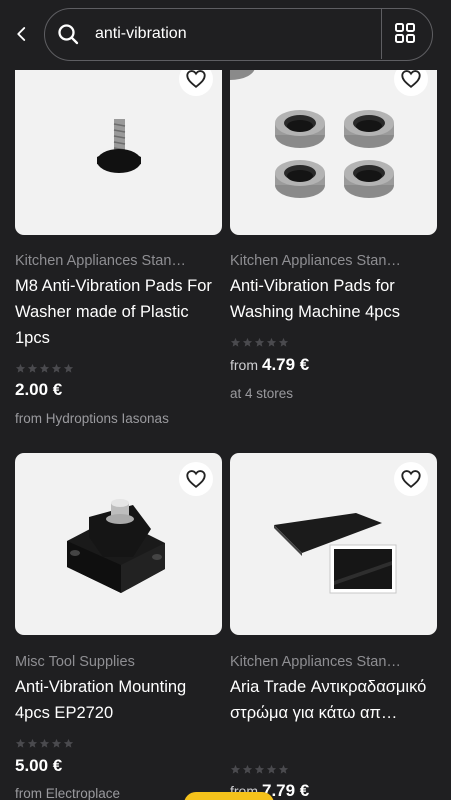  What do you see at coordinates (68, 34) in the screenshot?
I see `search-icon` at bounding box center [68, 34].